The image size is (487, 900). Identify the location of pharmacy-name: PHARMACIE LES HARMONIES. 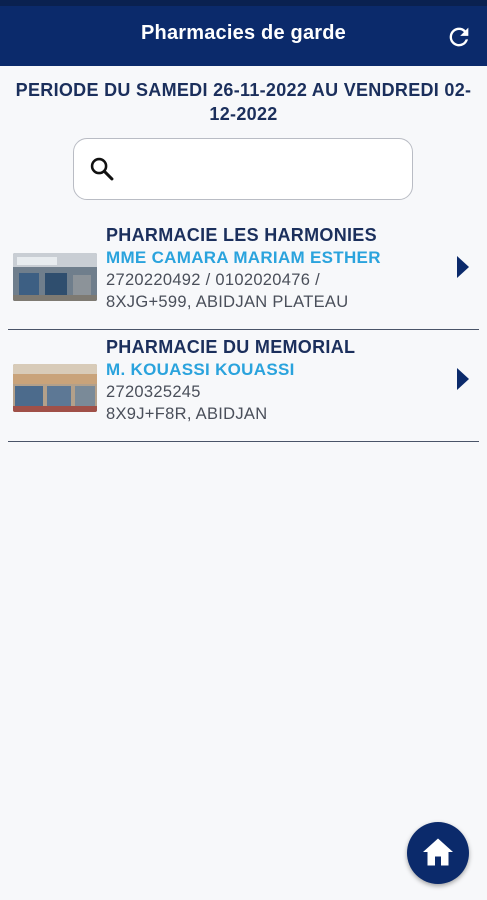
(241, 235).